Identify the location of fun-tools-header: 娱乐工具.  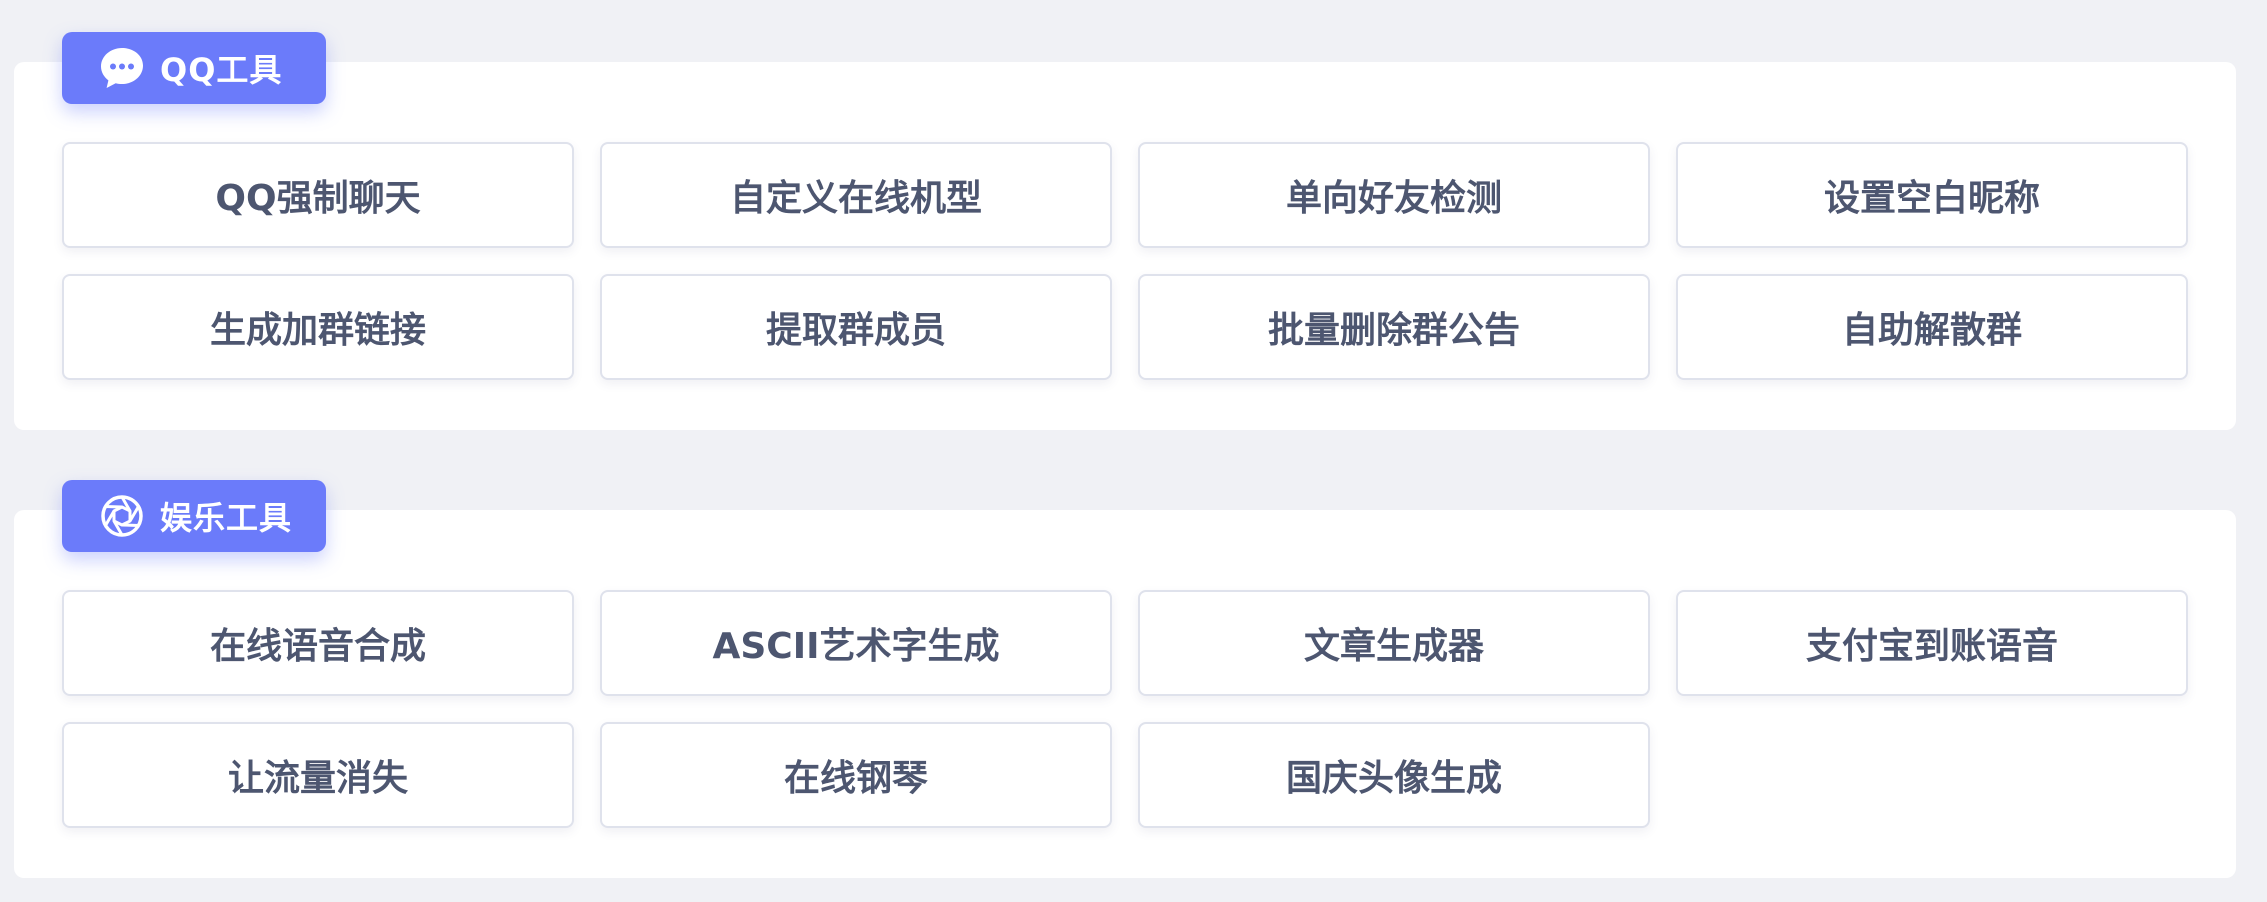
(194, 516).